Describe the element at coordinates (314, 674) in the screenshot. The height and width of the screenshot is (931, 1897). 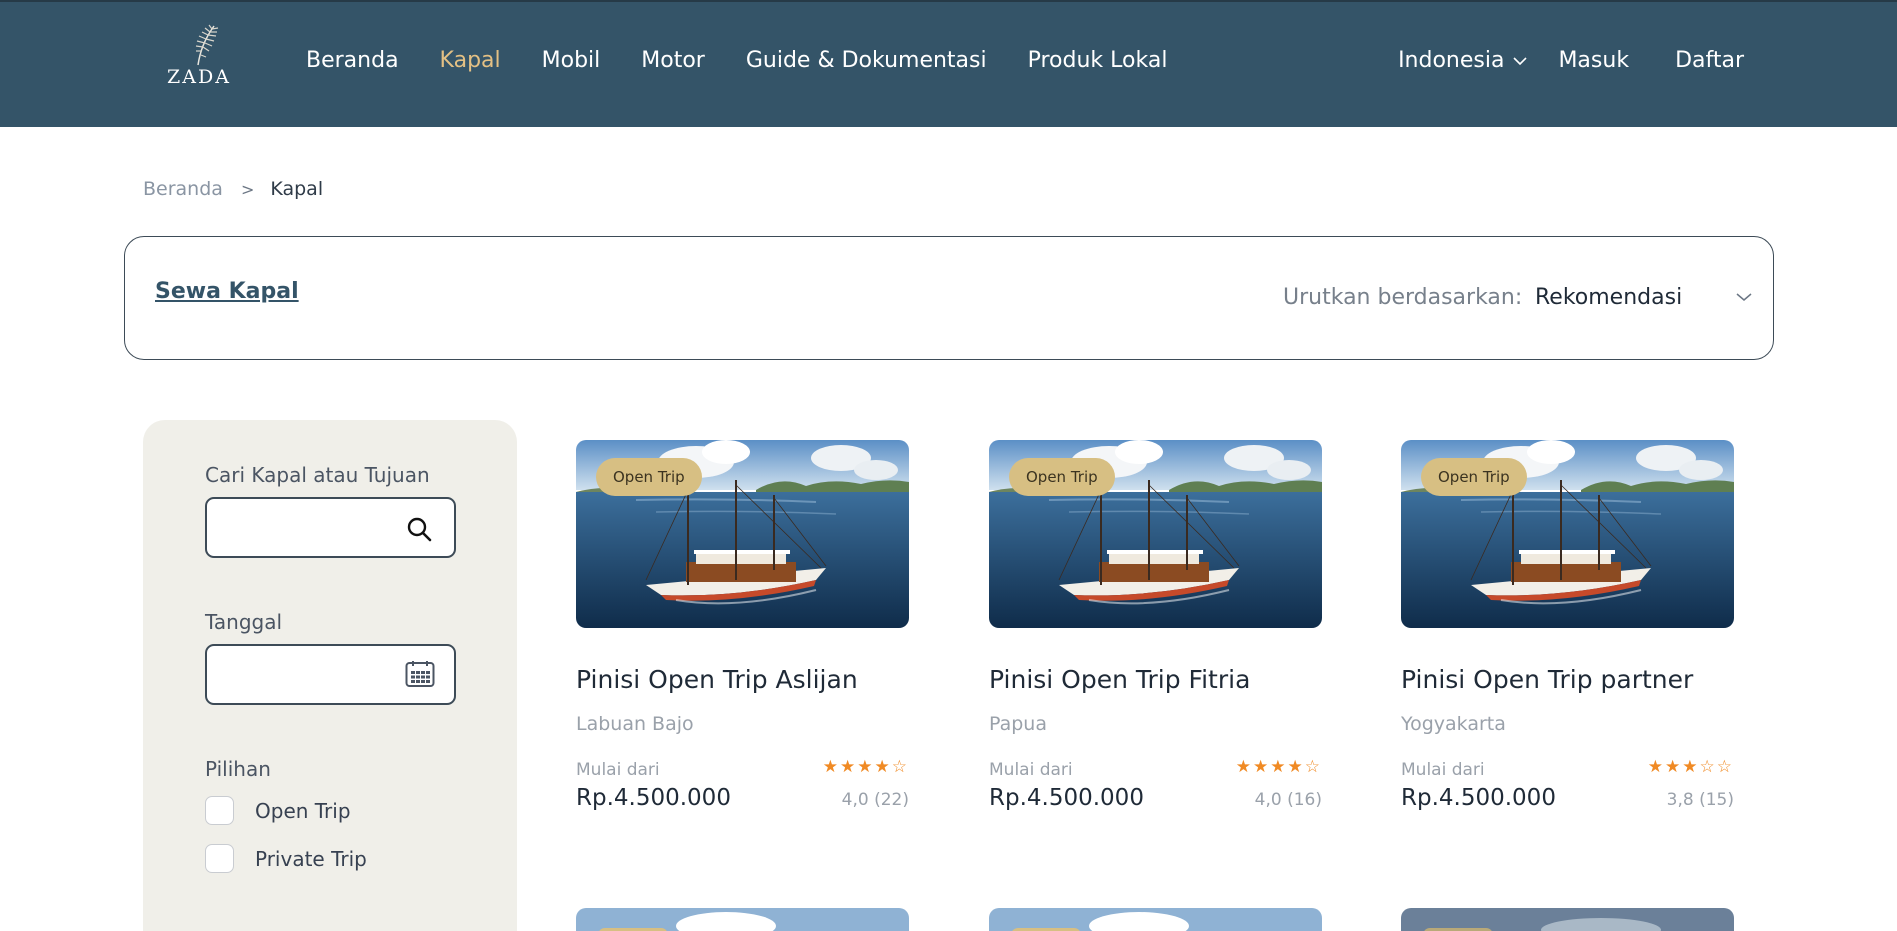
I see `date-input` at that location.